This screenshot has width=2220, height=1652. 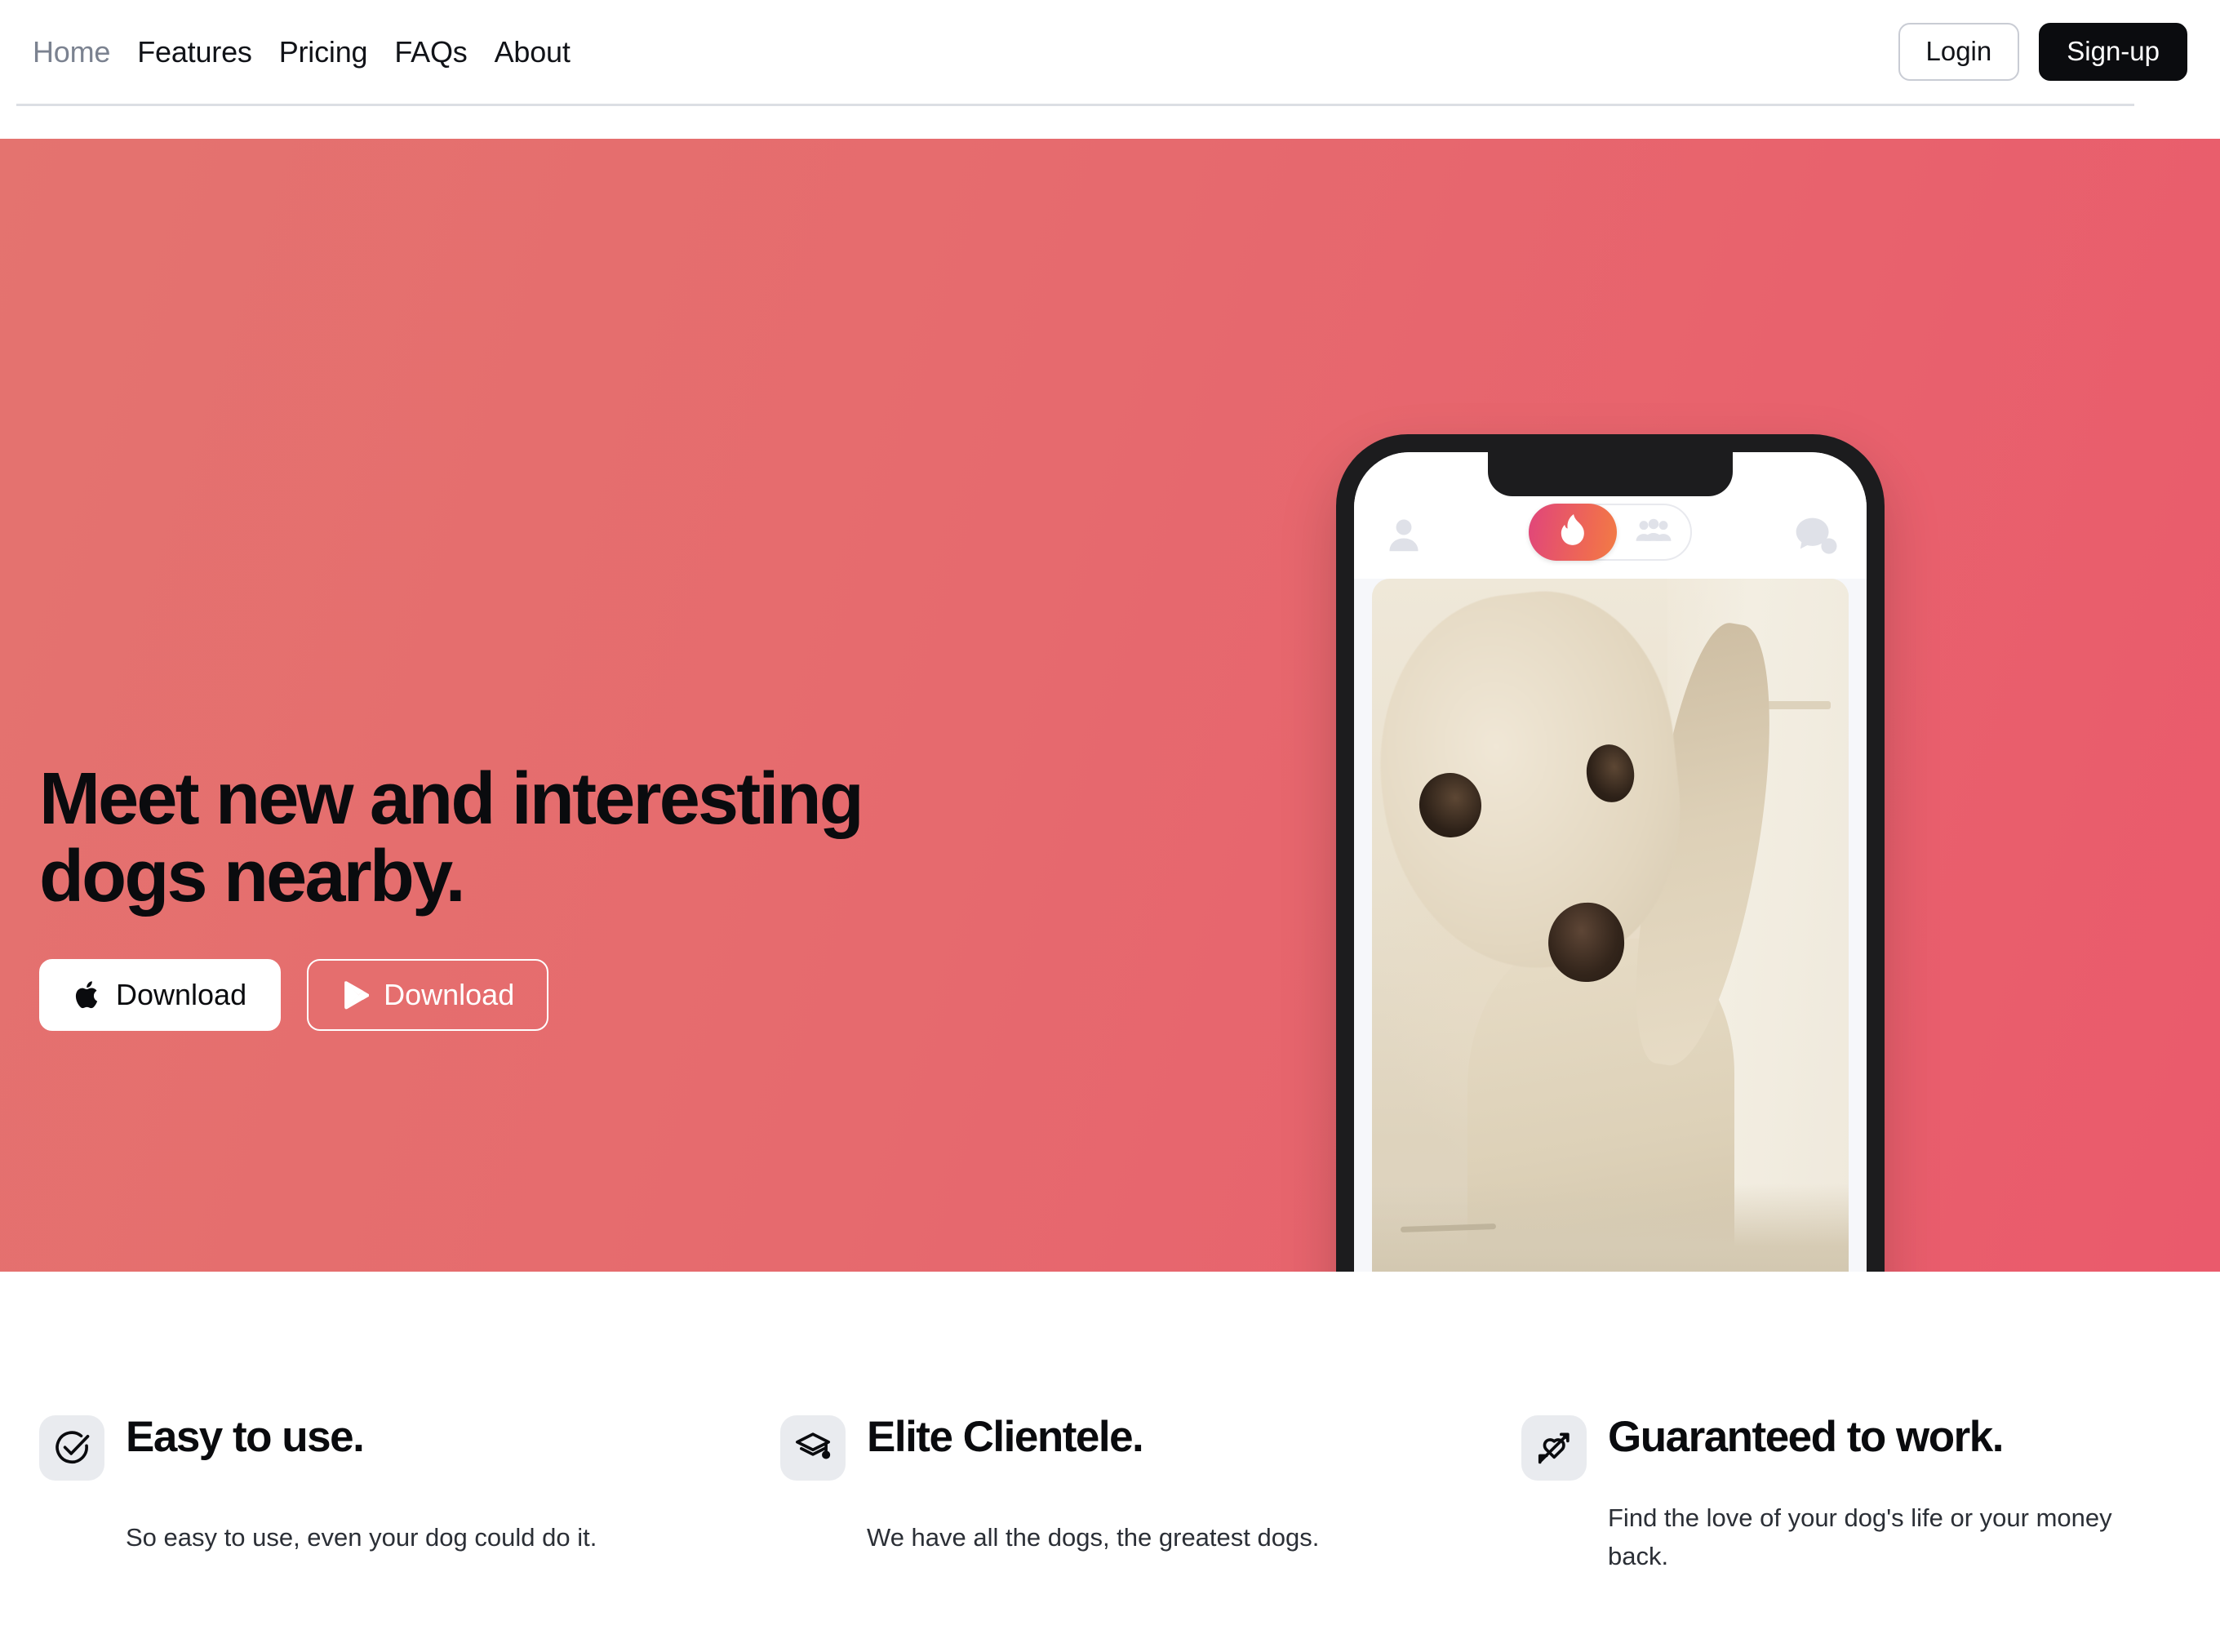 What do you see at coordinates (1093, 1537) in the screenshot?
I see `feature-description: We have all the dogs, the greatest dogs.` at bounding box center [1093, 1537].